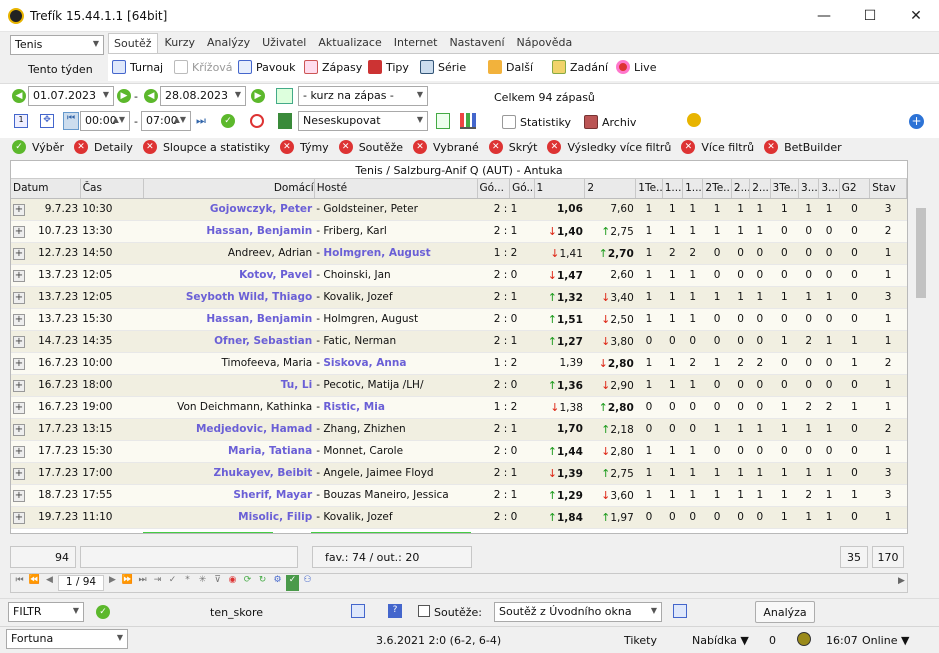 The image size is (939, 653). What do you see at coordinates (229, 189) in the screenshot?
I see `column-header: Domácí` at bounding box center [229, 189].